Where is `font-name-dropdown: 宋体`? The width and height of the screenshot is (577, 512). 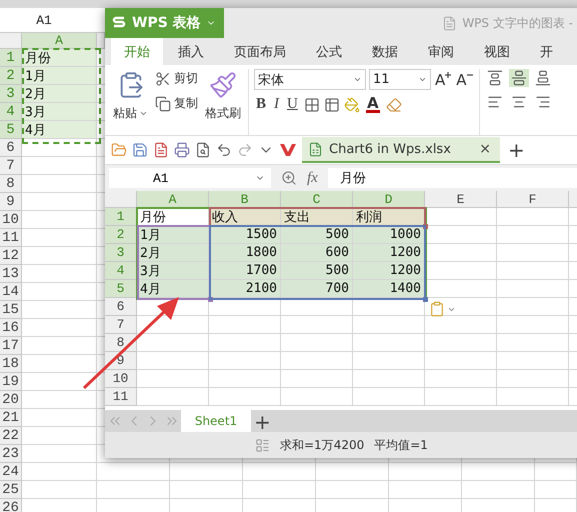
font-name-dropdown: 宋体 is located at coordinates (310, 79).